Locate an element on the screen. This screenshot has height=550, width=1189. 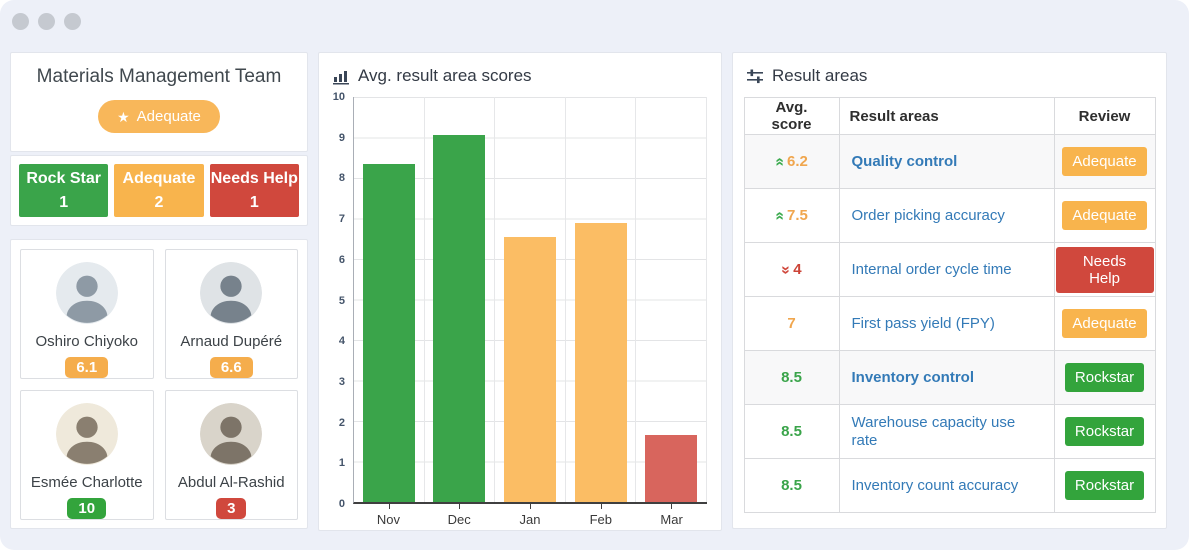
stat-label: Rock Star is located at coordinates (64, 179).